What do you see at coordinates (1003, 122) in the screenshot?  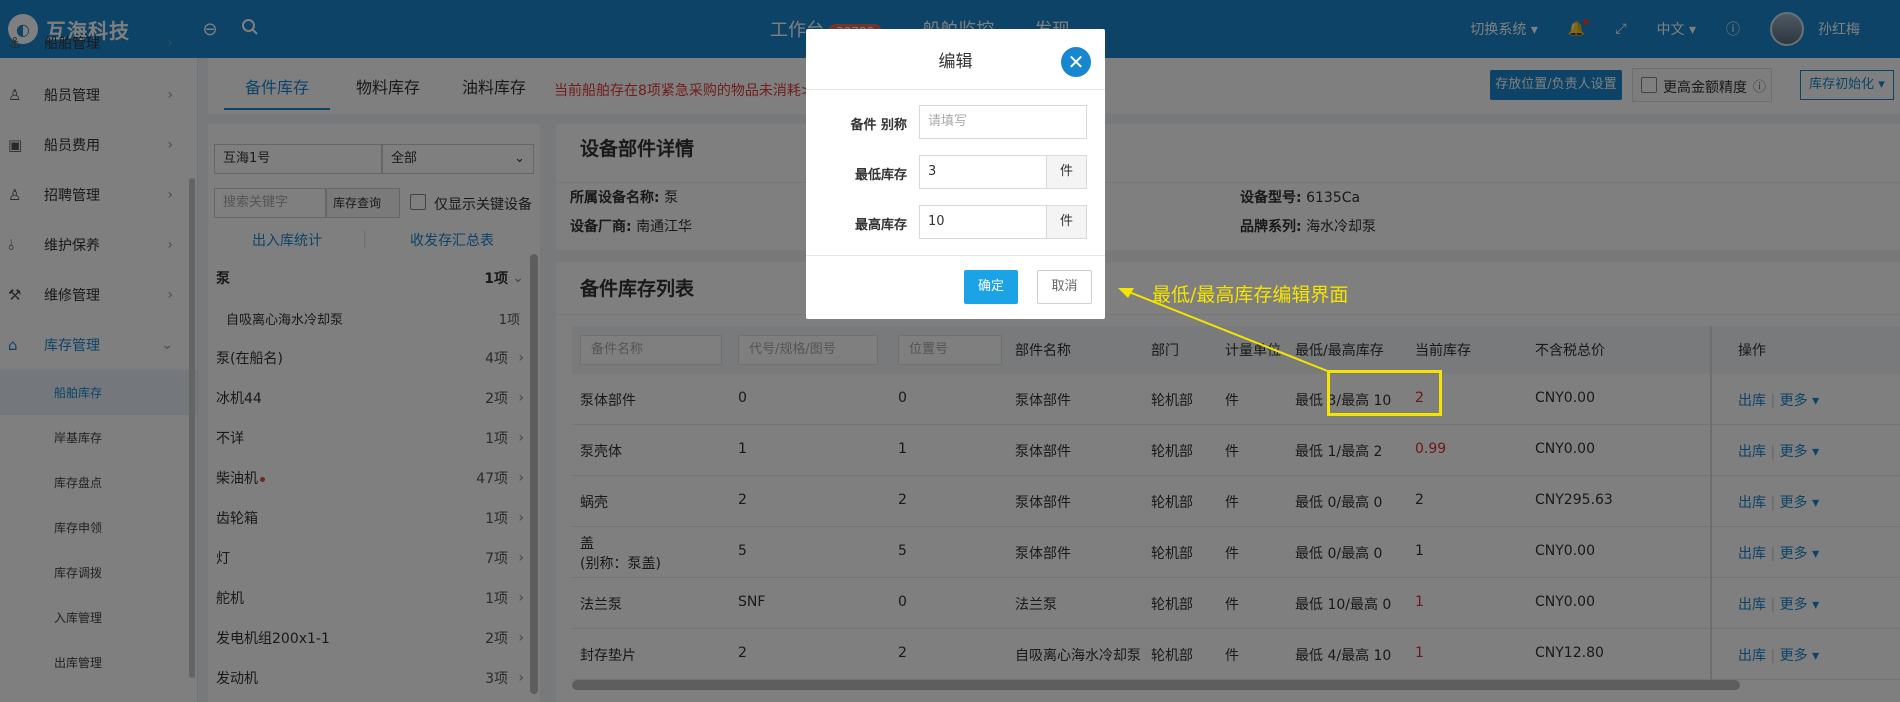 I see `alias-input: 请填写` at bounding box center [1003, 122].